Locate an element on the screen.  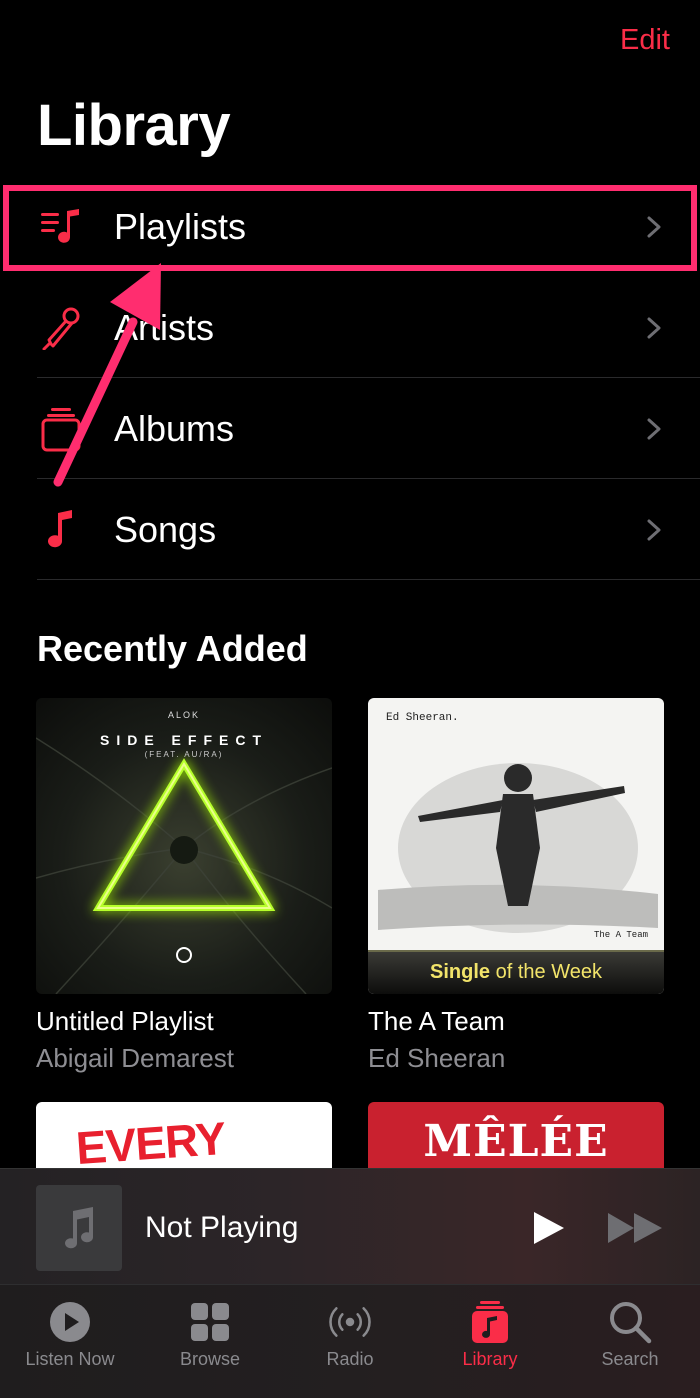
tab-bar: Listen Now Browse Radio Library Search is located at coordinates (350, 1341).